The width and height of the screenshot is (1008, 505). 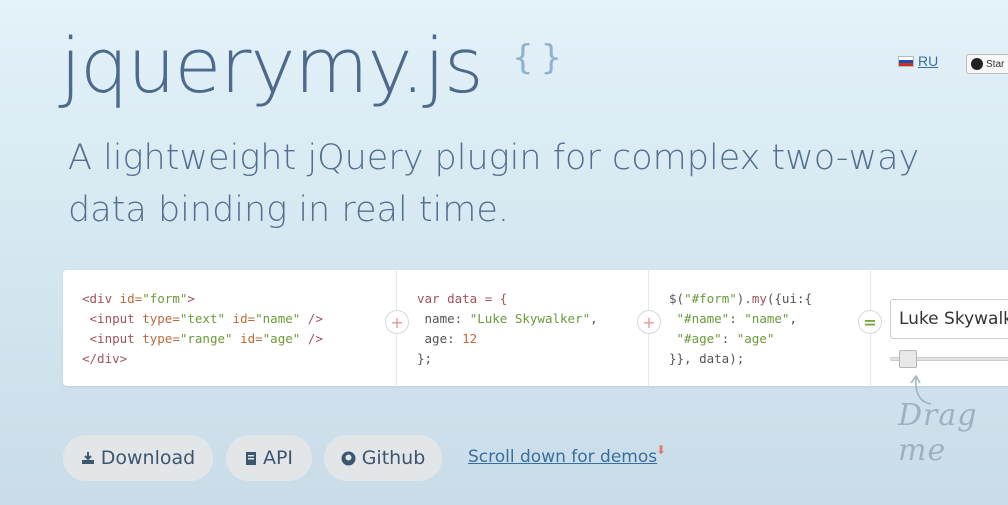 I want to click on lang-link-ru: RU, so click(x=928, y=61).